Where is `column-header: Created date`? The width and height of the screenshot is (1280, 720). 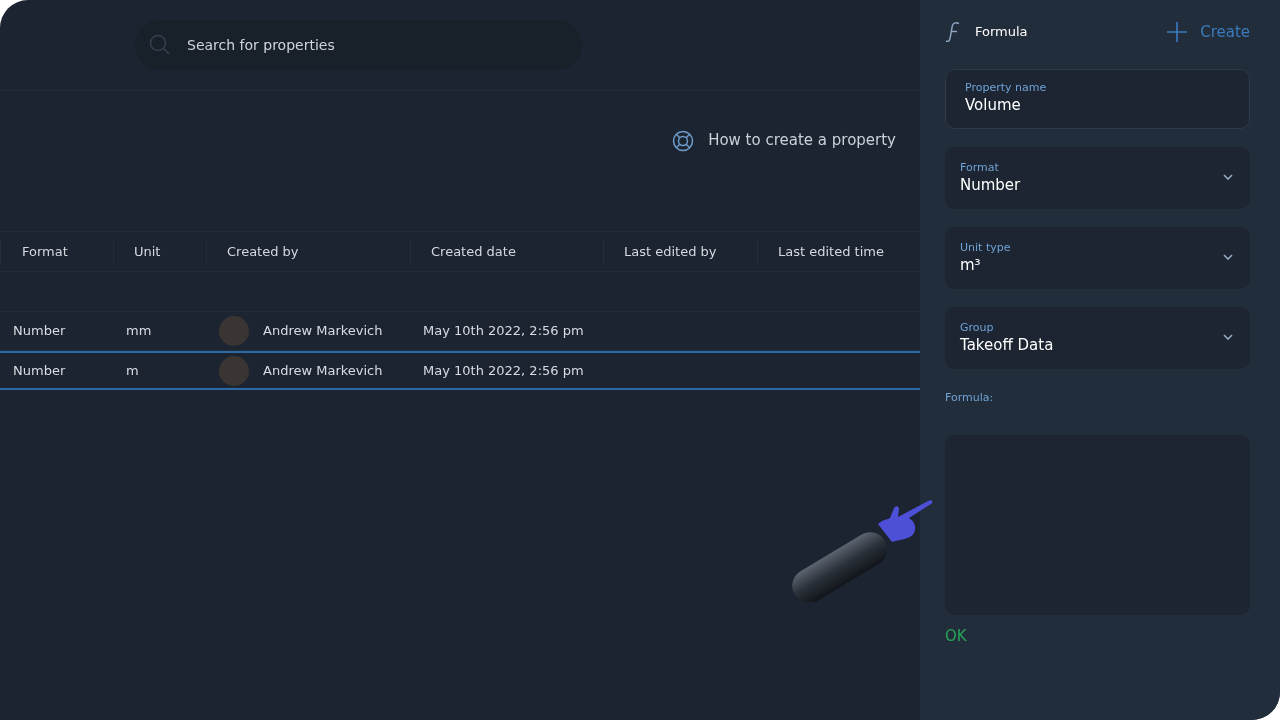
column-header: Created date is located at coordinates (506, 251).